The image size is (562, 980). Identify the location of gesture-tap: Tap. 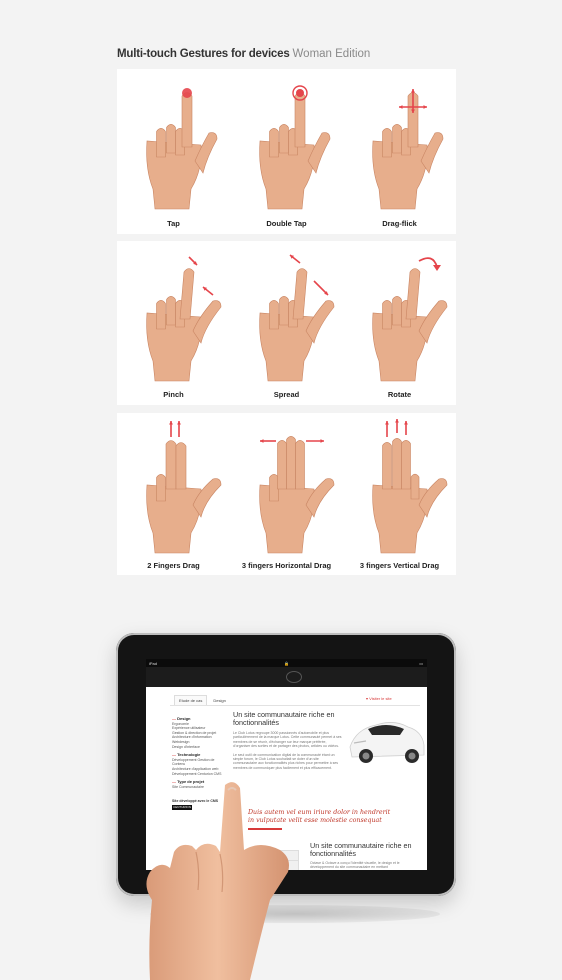
(173, 151).